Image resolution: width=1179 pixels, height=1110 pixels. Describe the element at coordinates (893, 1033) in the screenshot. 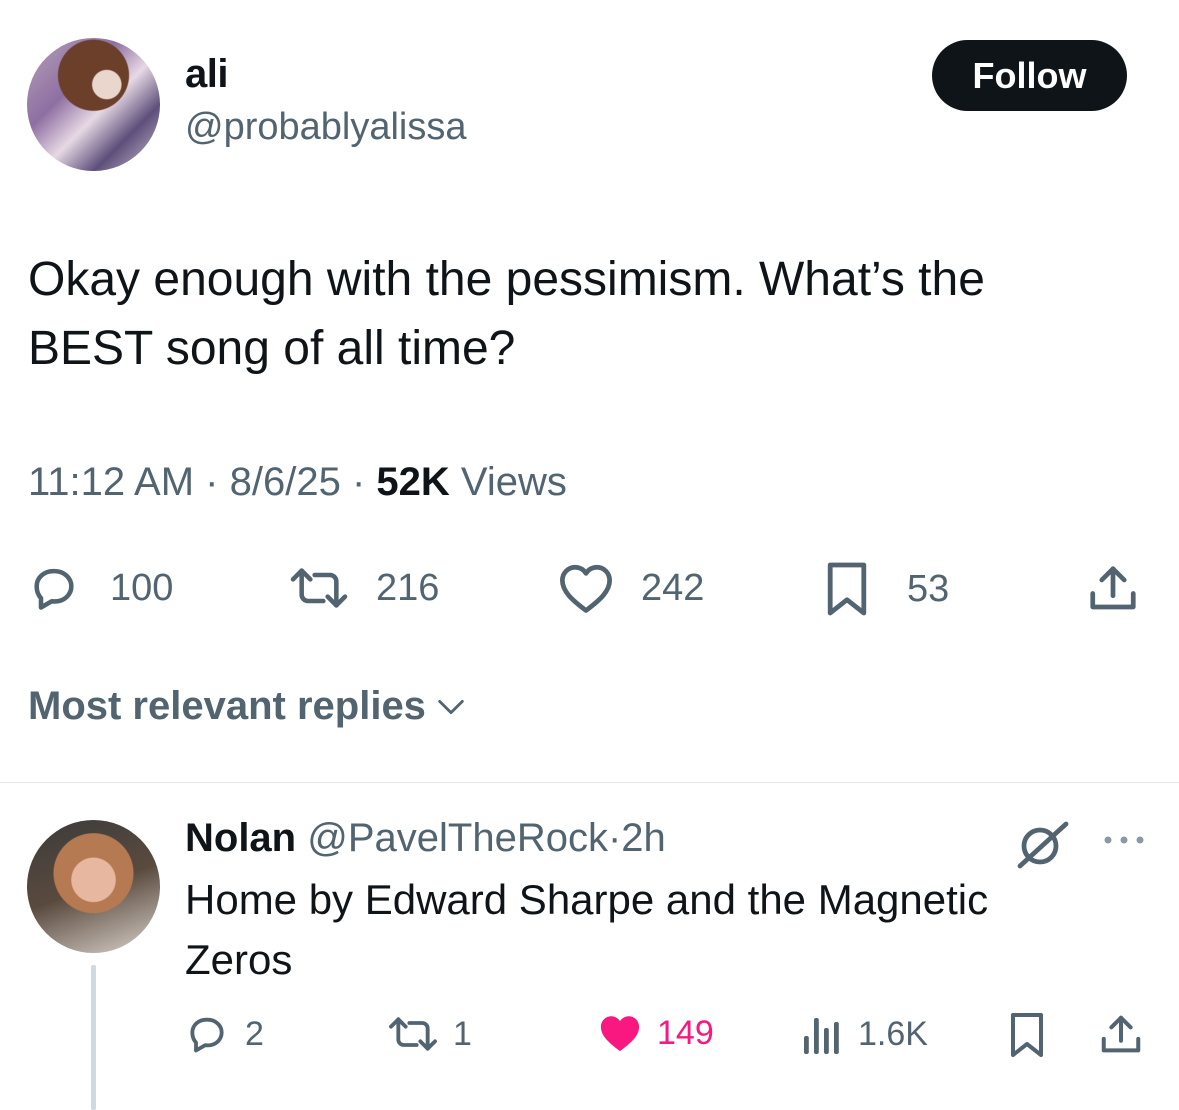

I see `reply-views-count: 1.6K` at that location.